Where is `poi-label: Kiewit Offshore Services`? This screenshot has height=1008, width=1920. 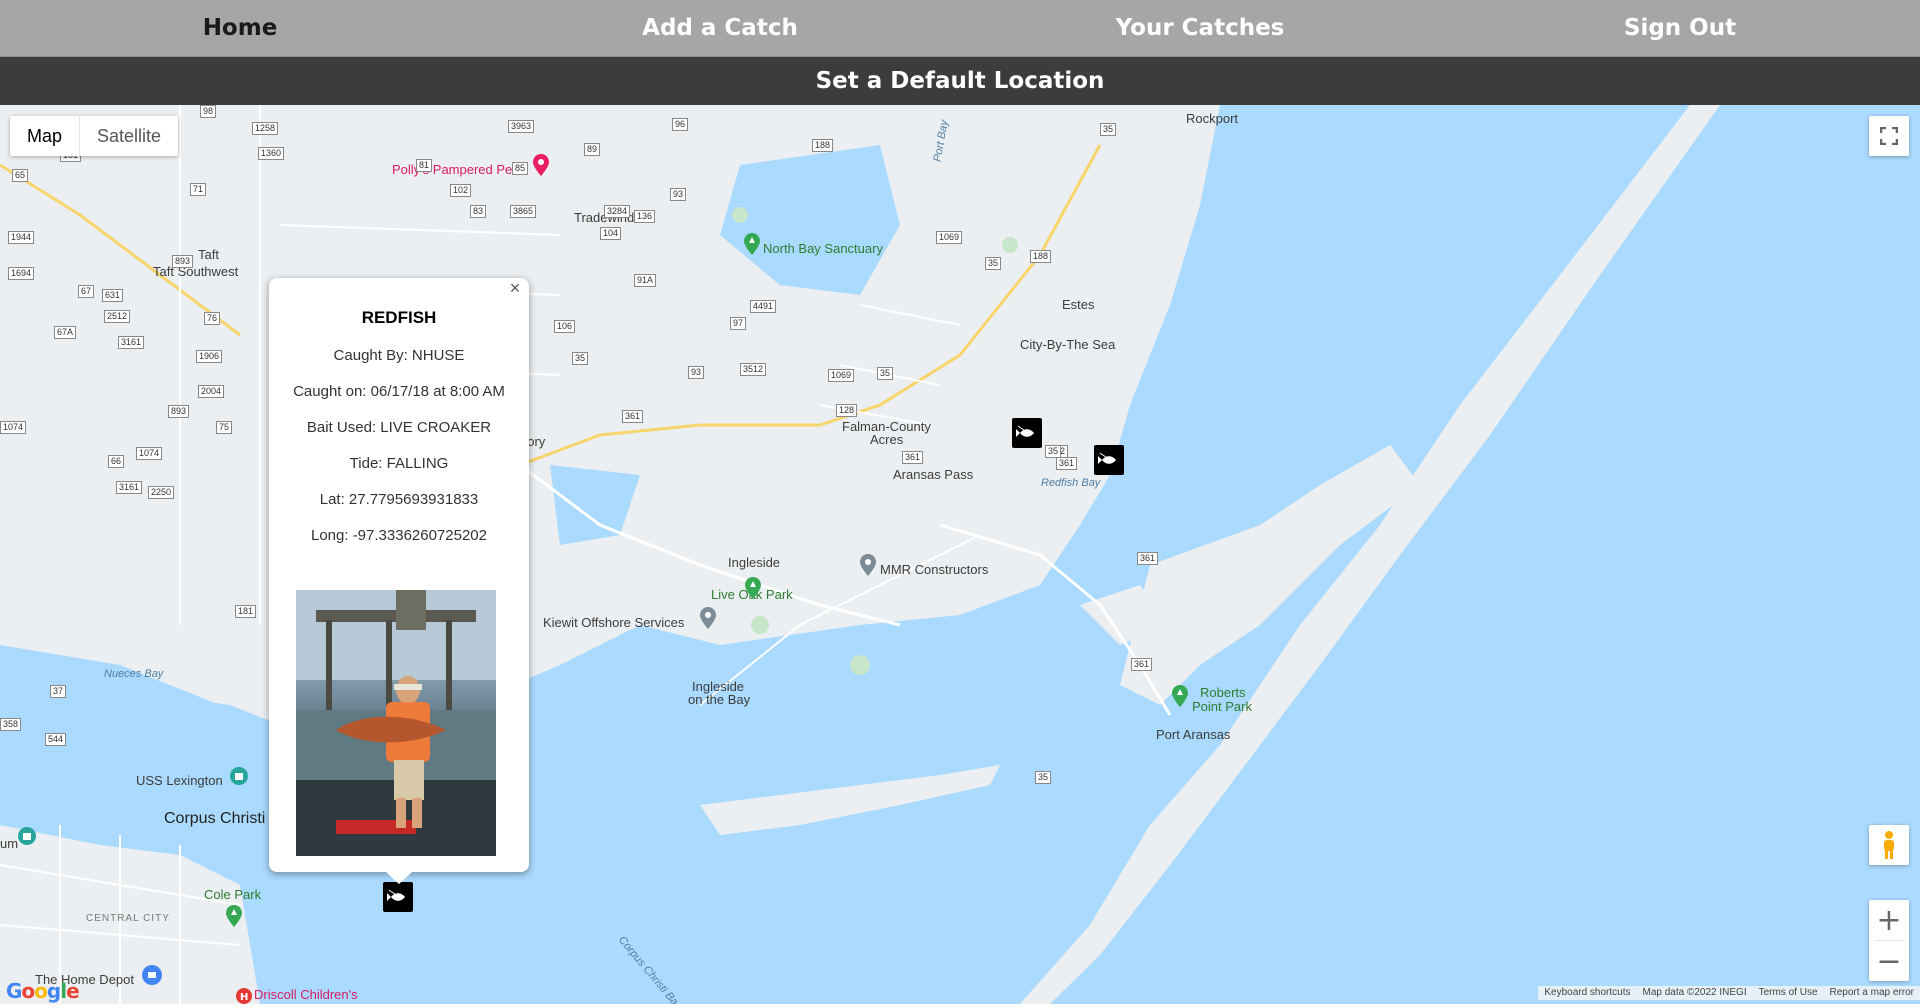 poi-label: Kiewit Offshore Services is located at coordinates (614, 622).